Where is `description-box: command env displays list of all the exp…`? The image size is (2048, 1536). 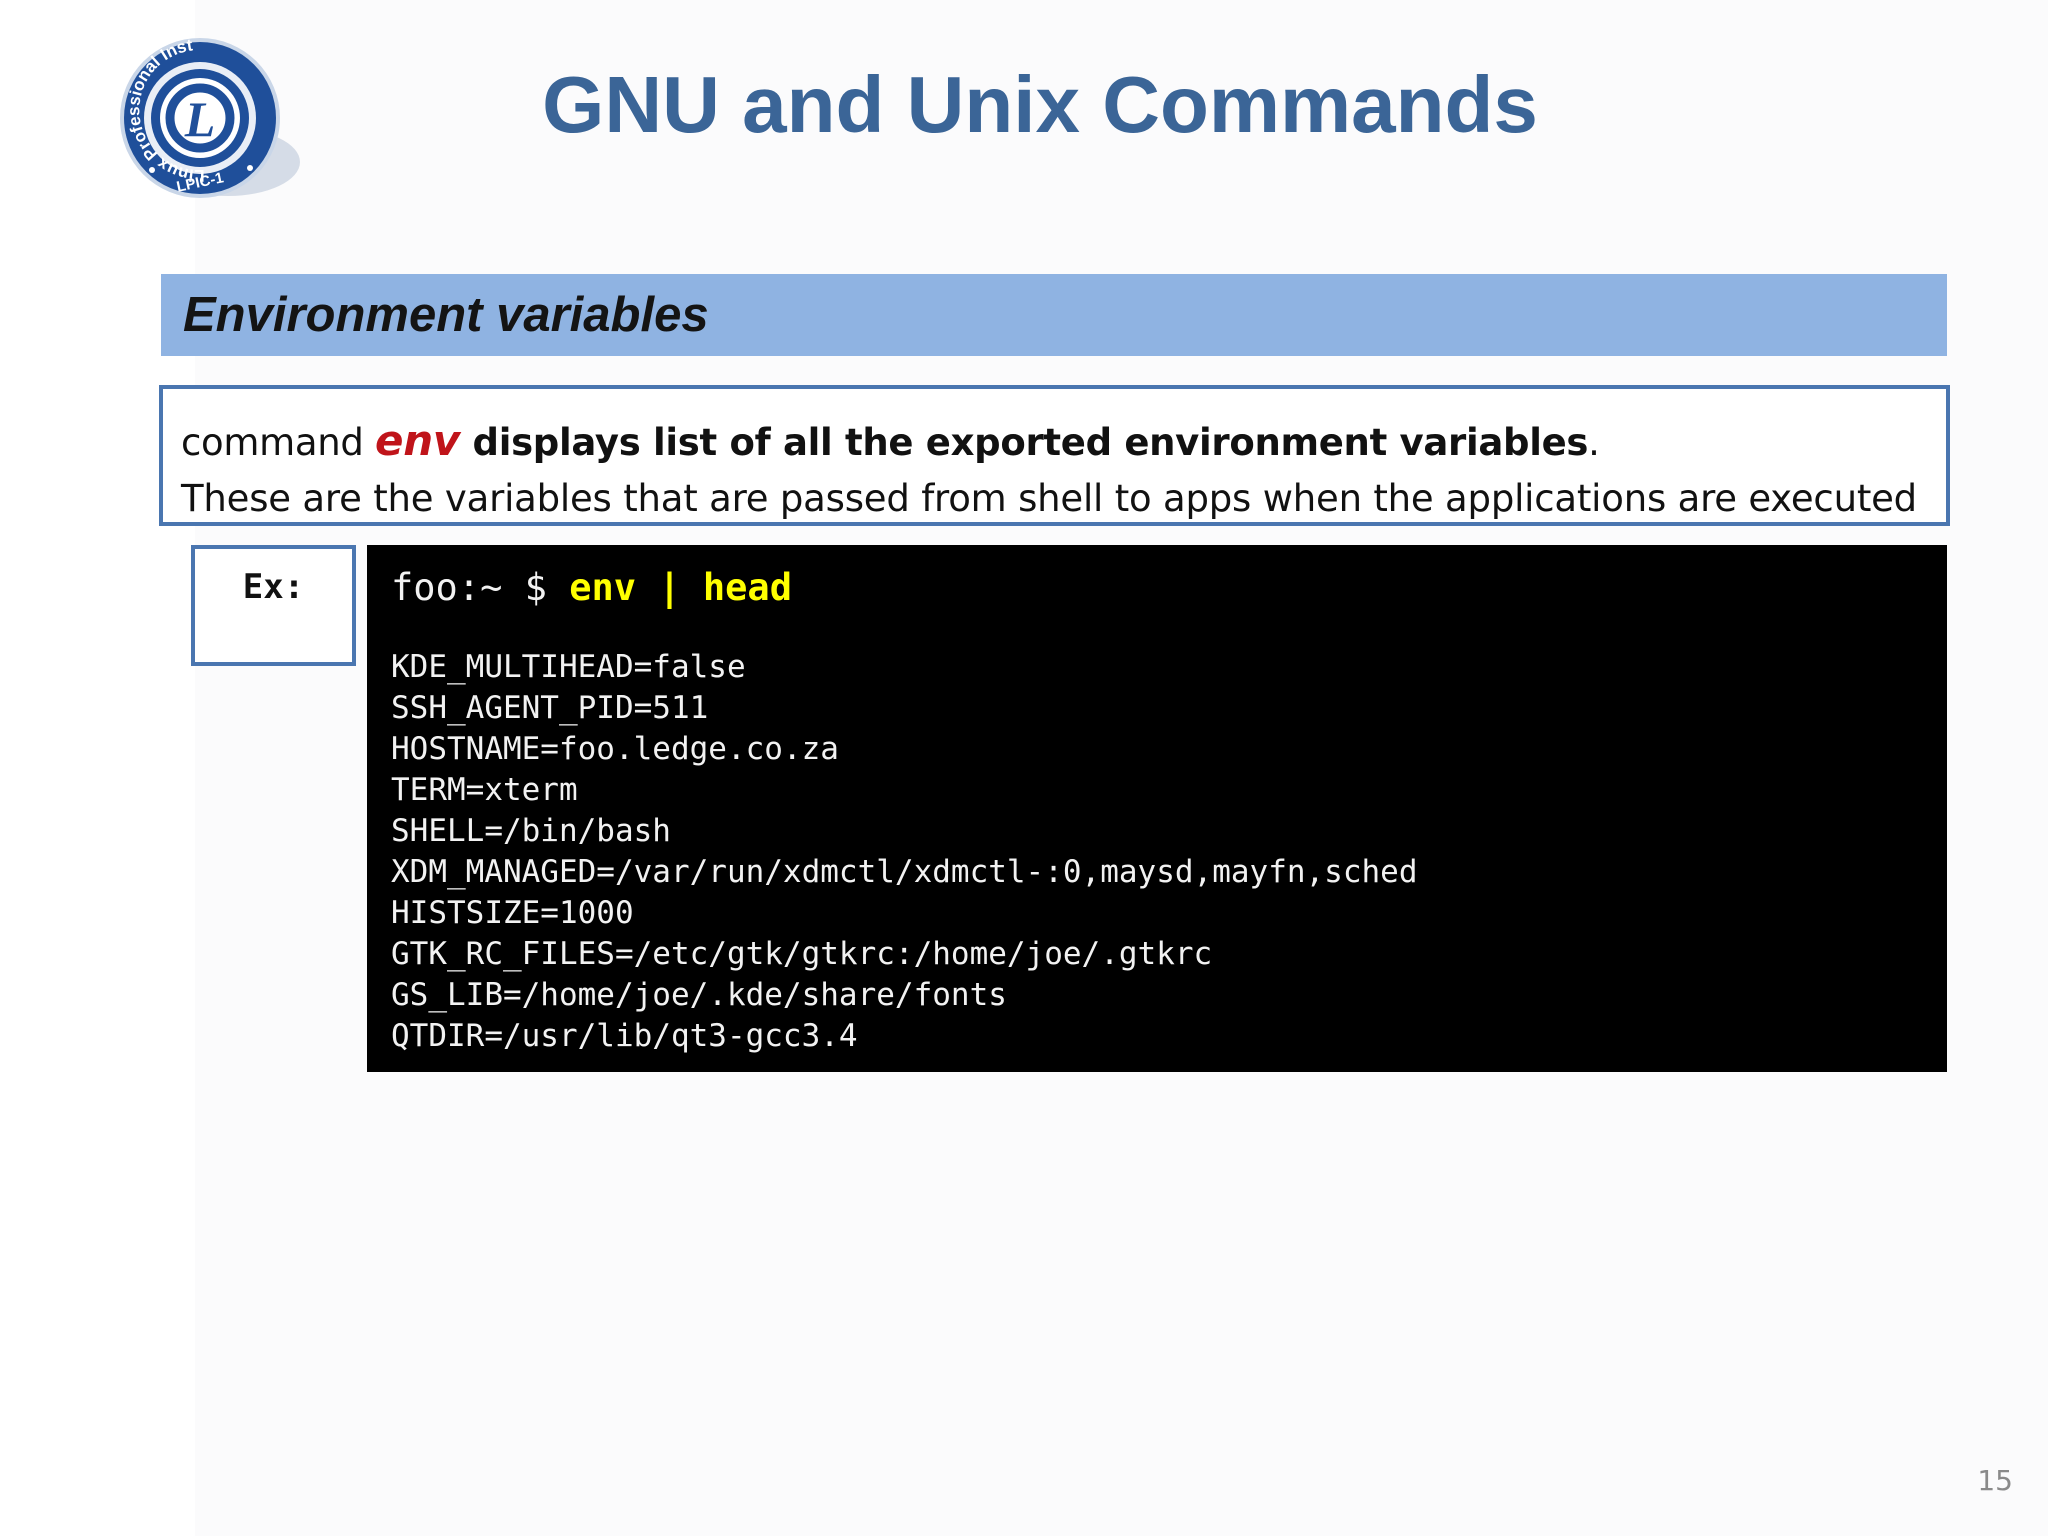
description-box: command env displays list of all the exp… is located at coordinates (1054, 455).